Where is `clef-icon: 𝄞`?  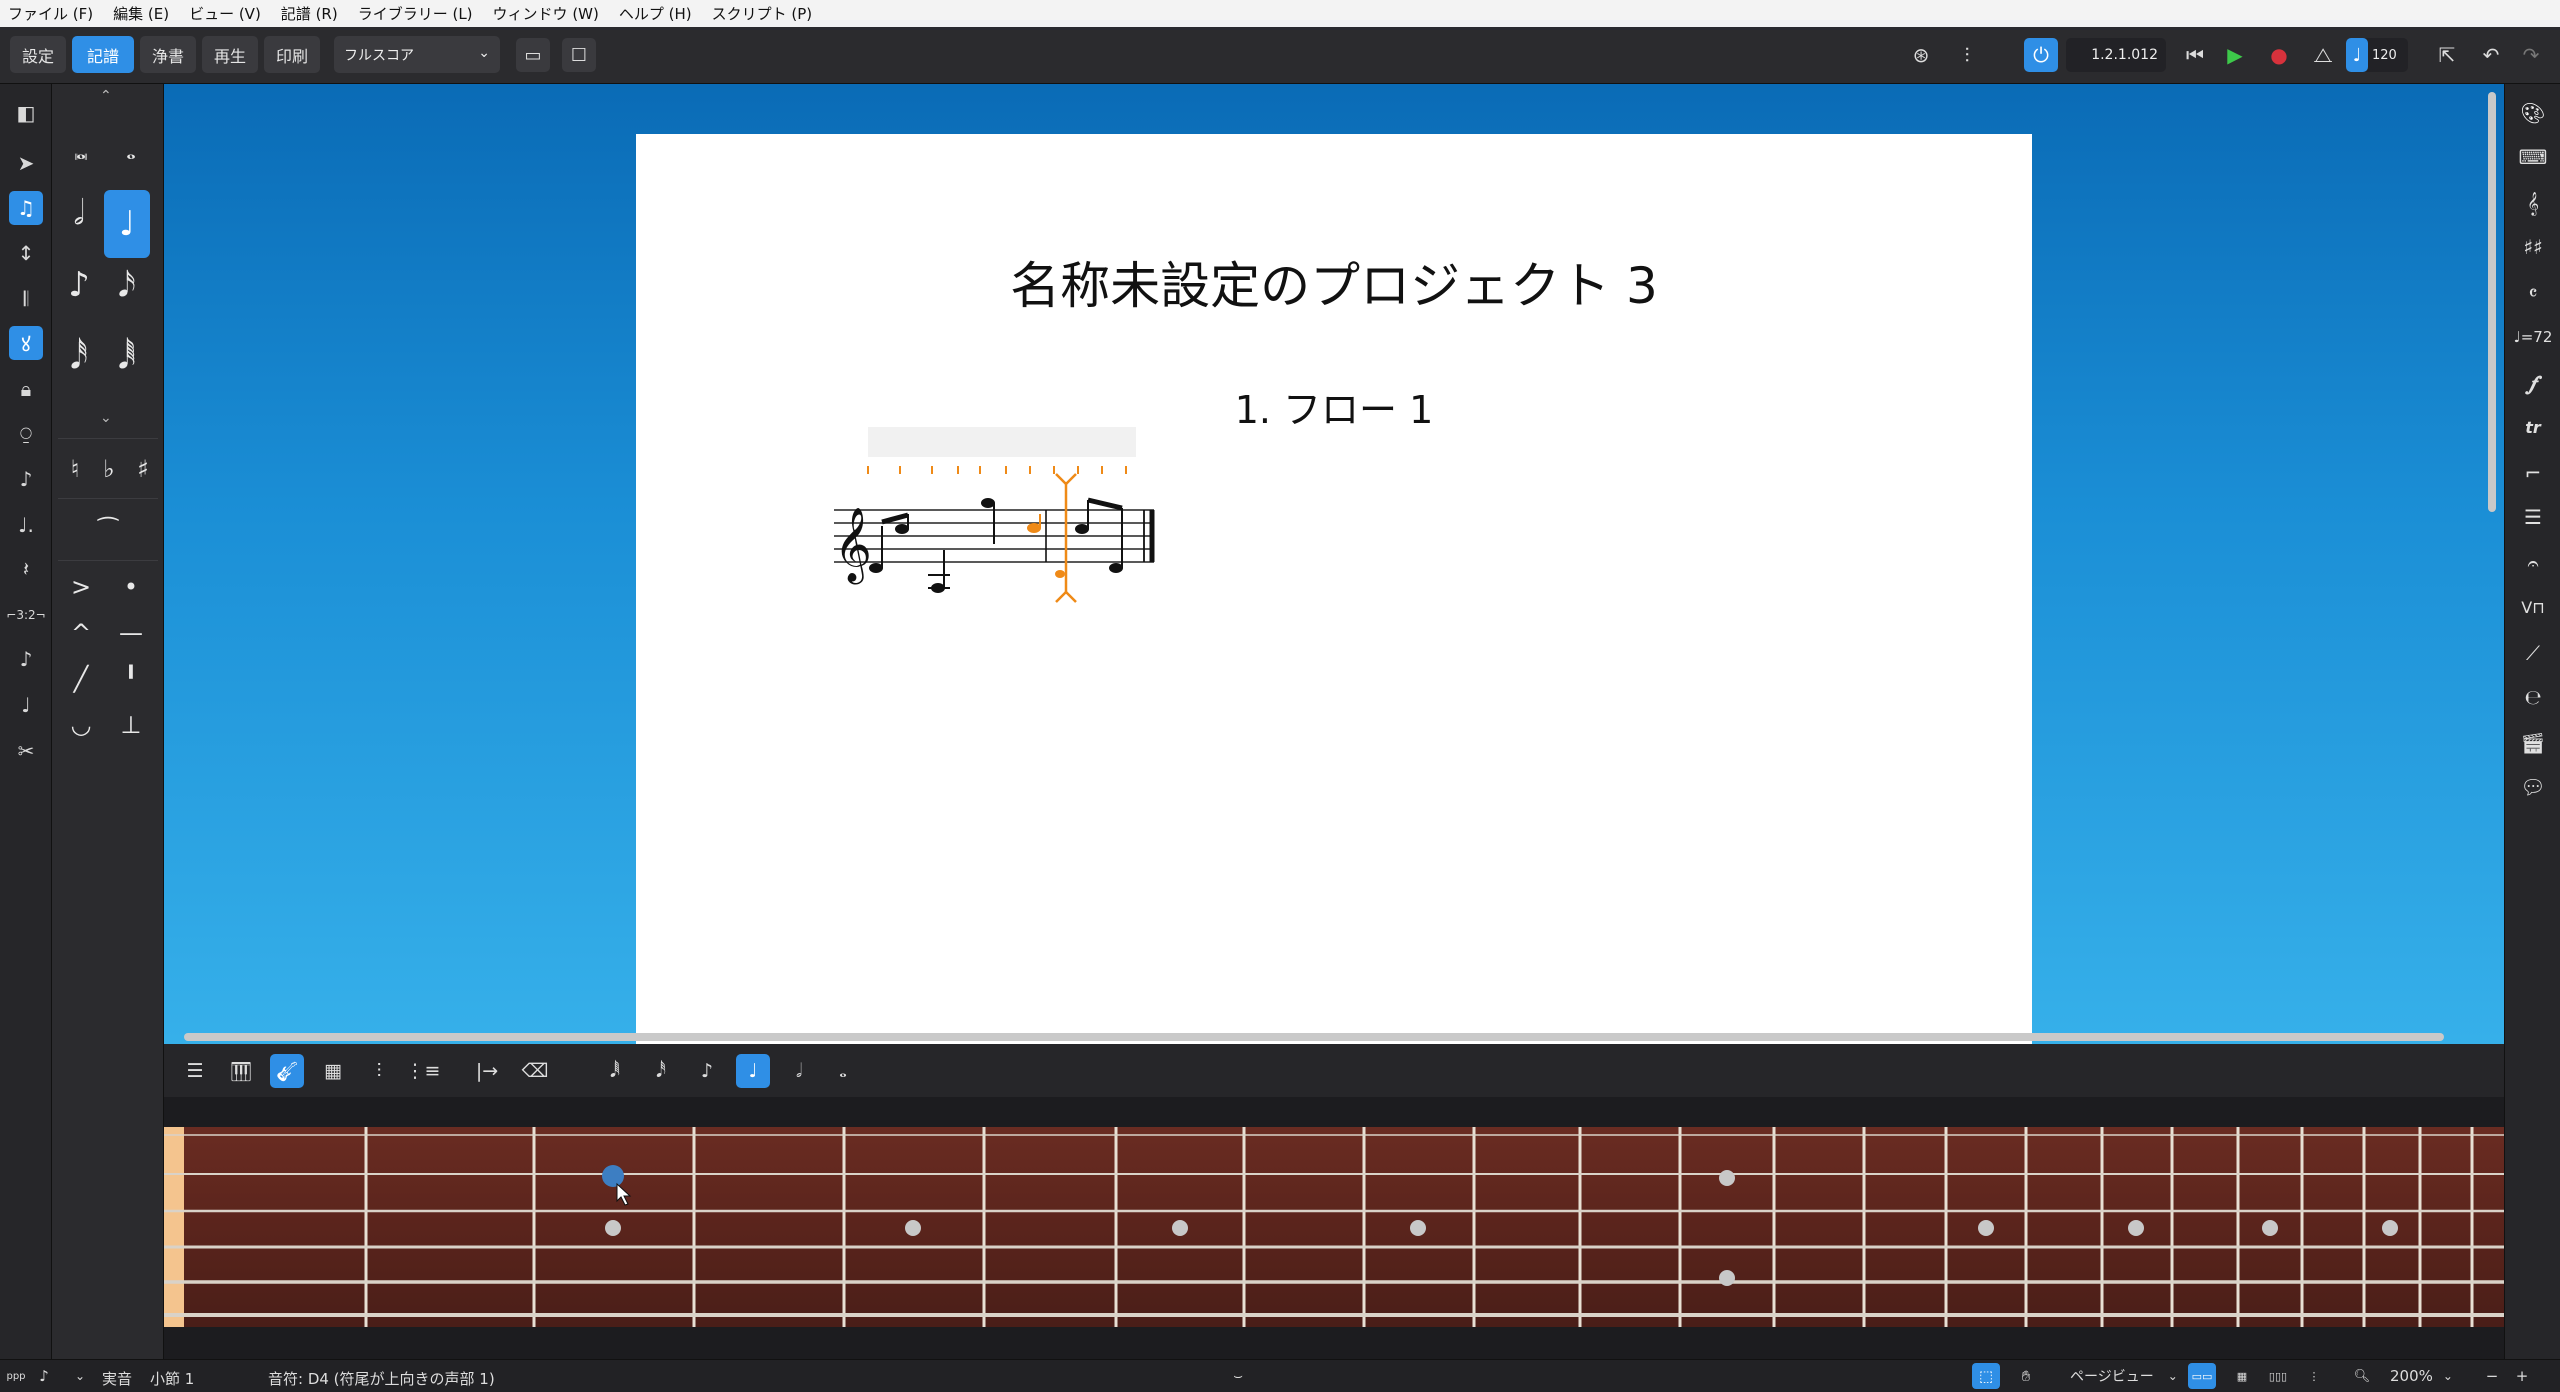 clef-icon: 𝄞 is located at coordinates (2533, 203).